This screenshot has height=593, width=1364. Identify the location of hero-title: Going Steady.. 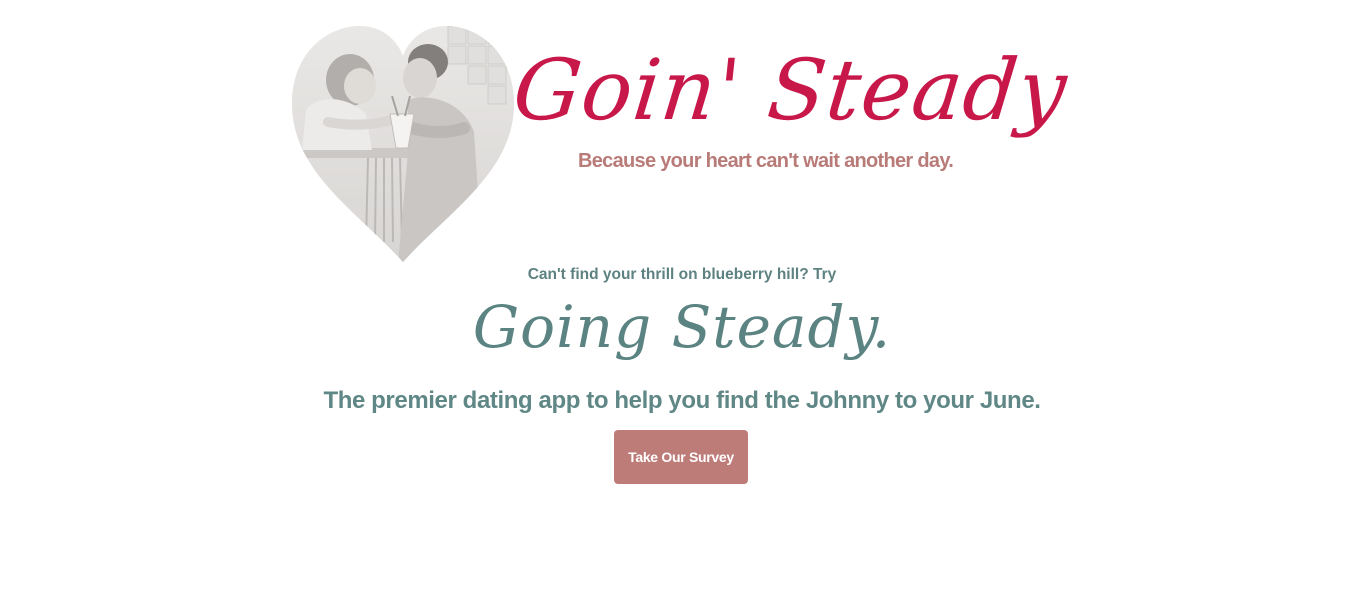
(682, 327).